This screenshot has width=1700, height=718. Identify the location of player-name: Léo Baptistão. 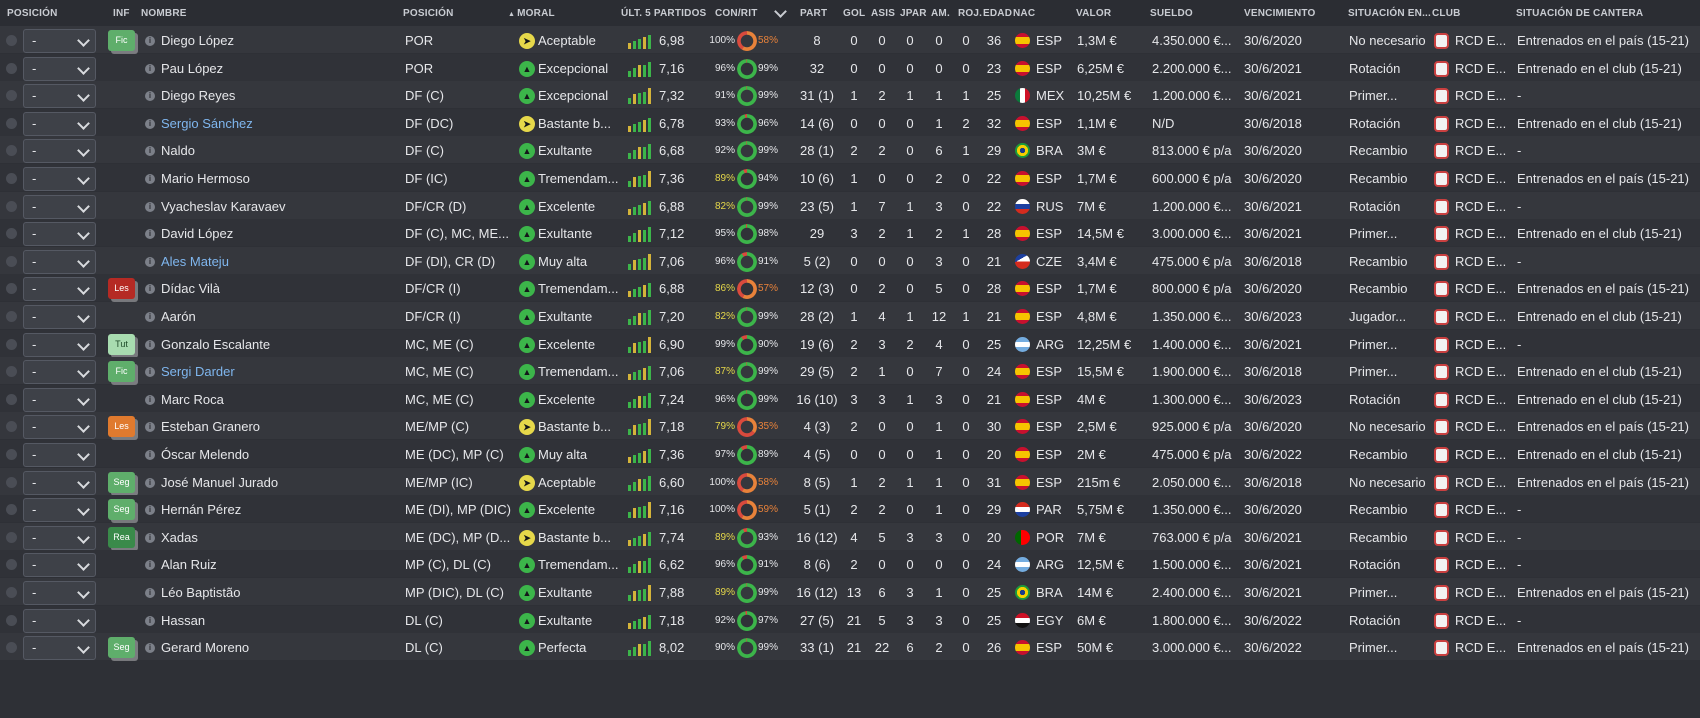
(276, 593).